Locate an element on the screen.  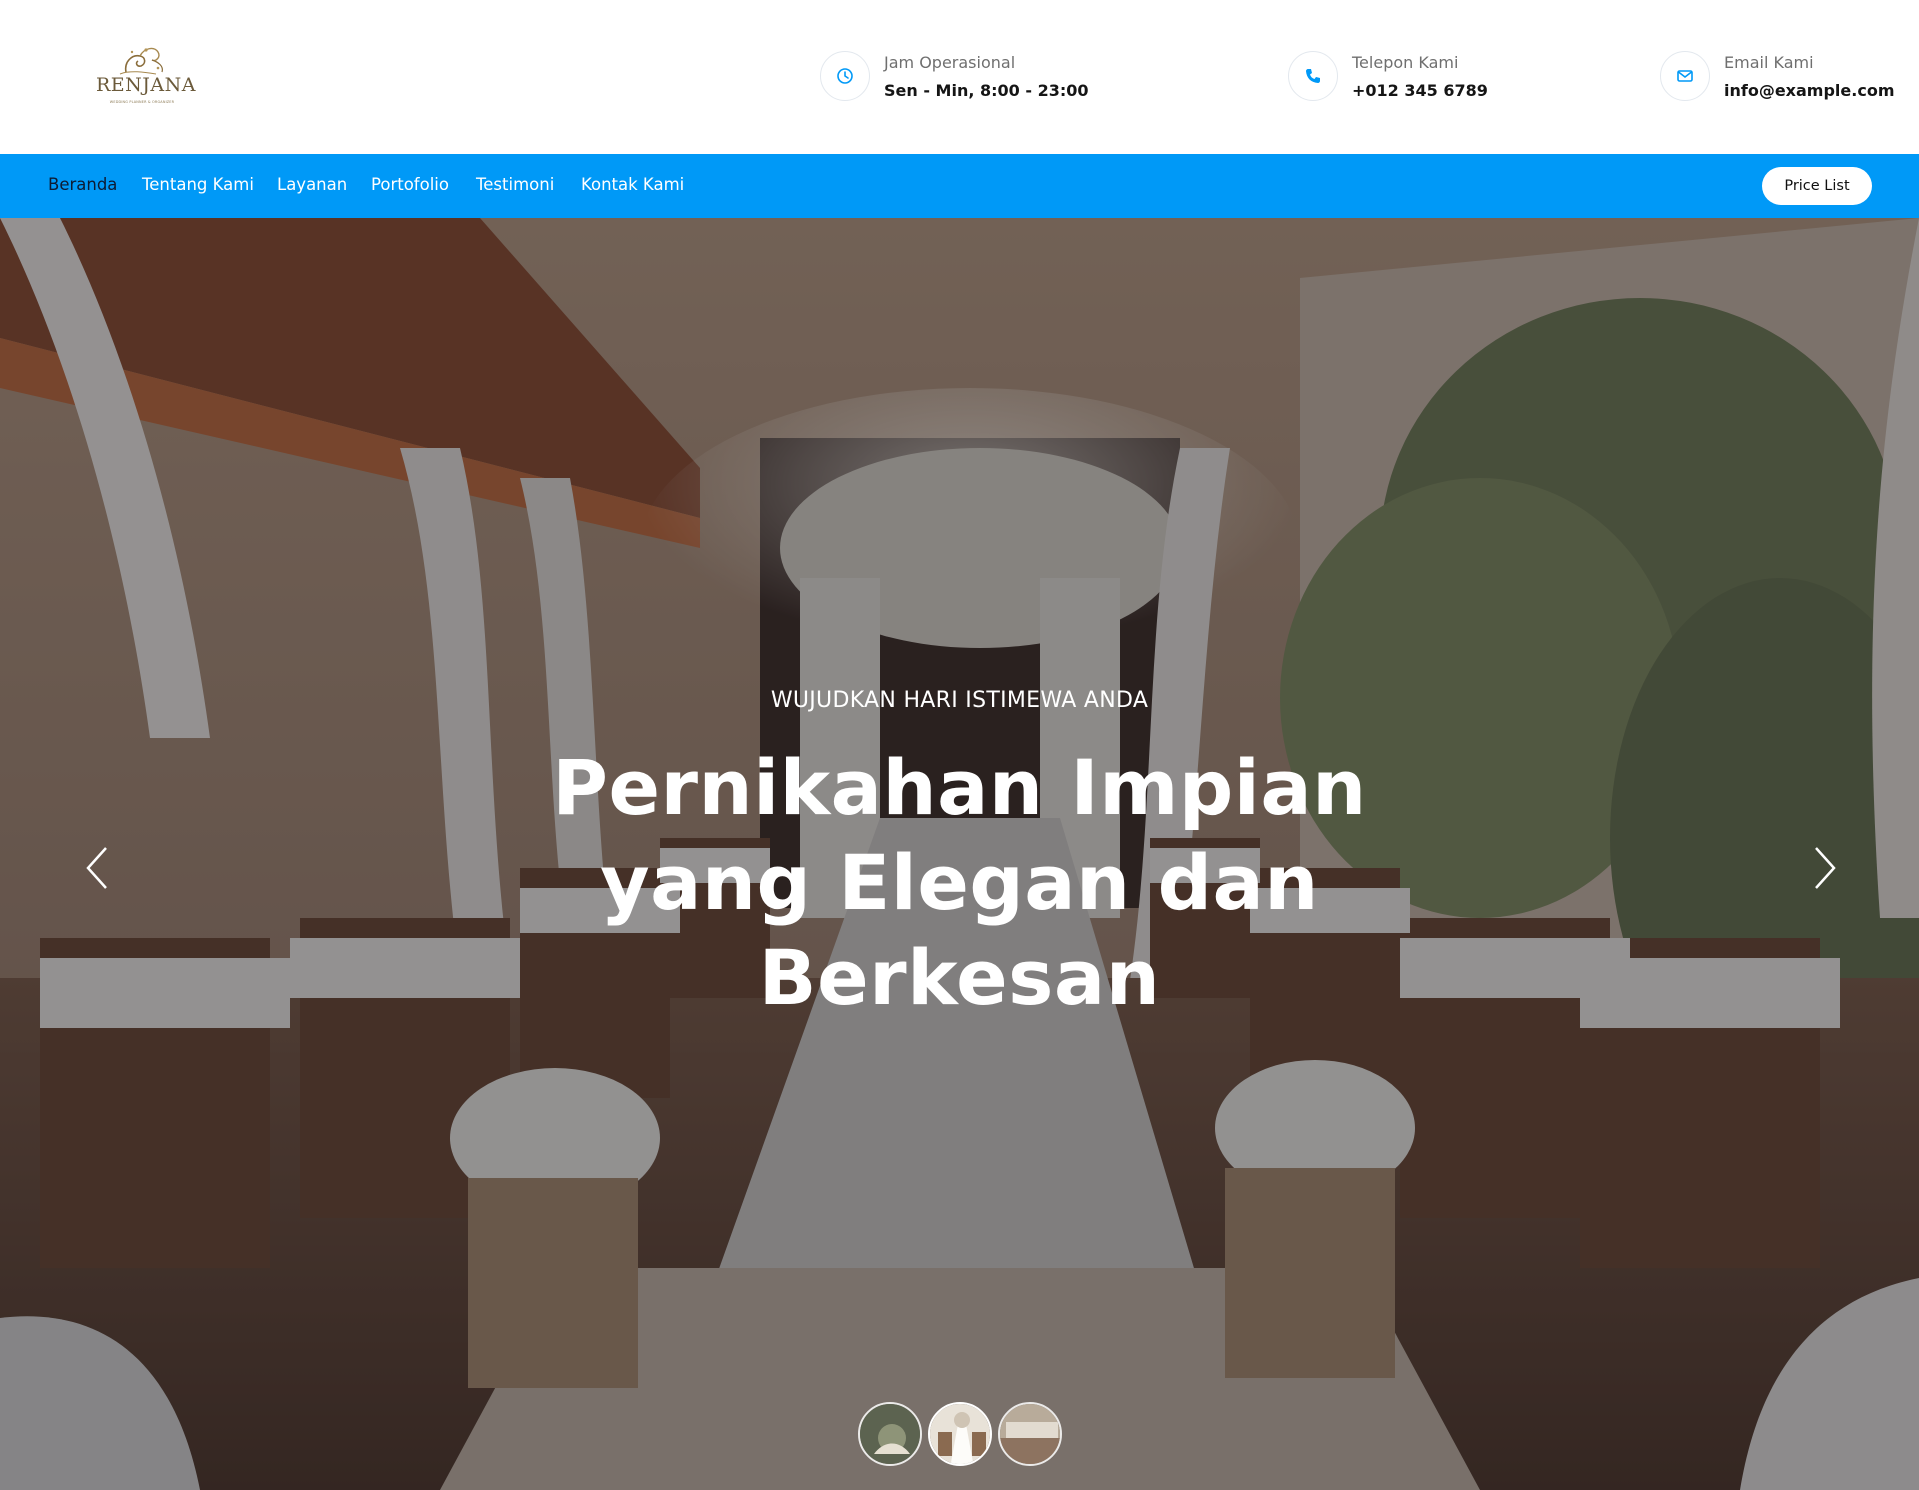
carousel-prev-button is located at coordinates (98, 868).